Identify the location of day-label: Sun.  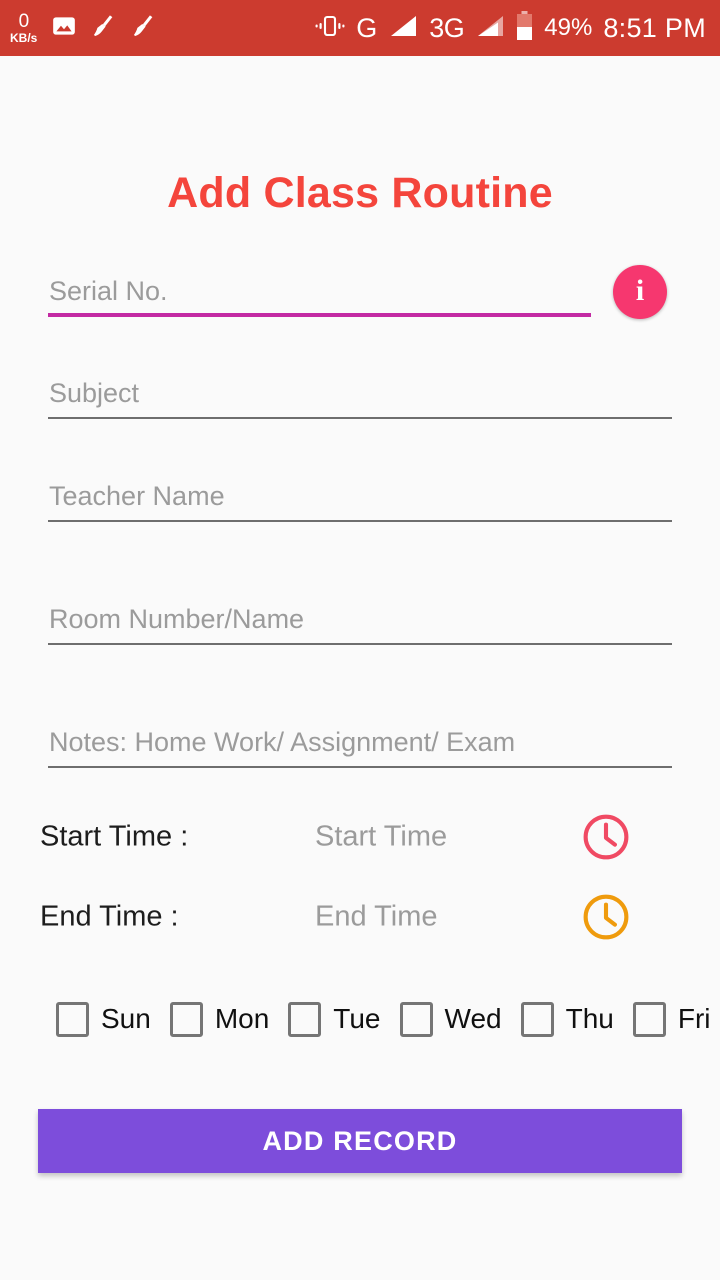
(126, 1018).